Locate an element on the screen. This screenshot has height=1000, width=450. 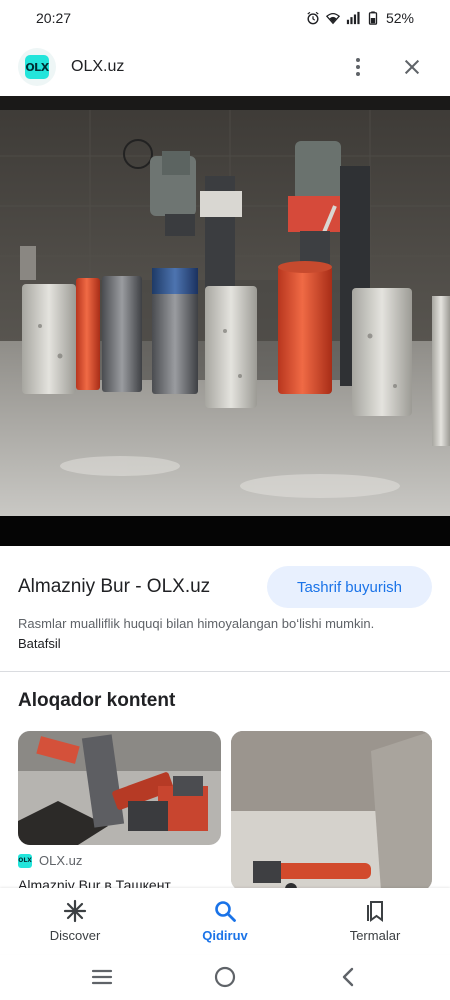
home-icon is located at coordinates (225, 977).